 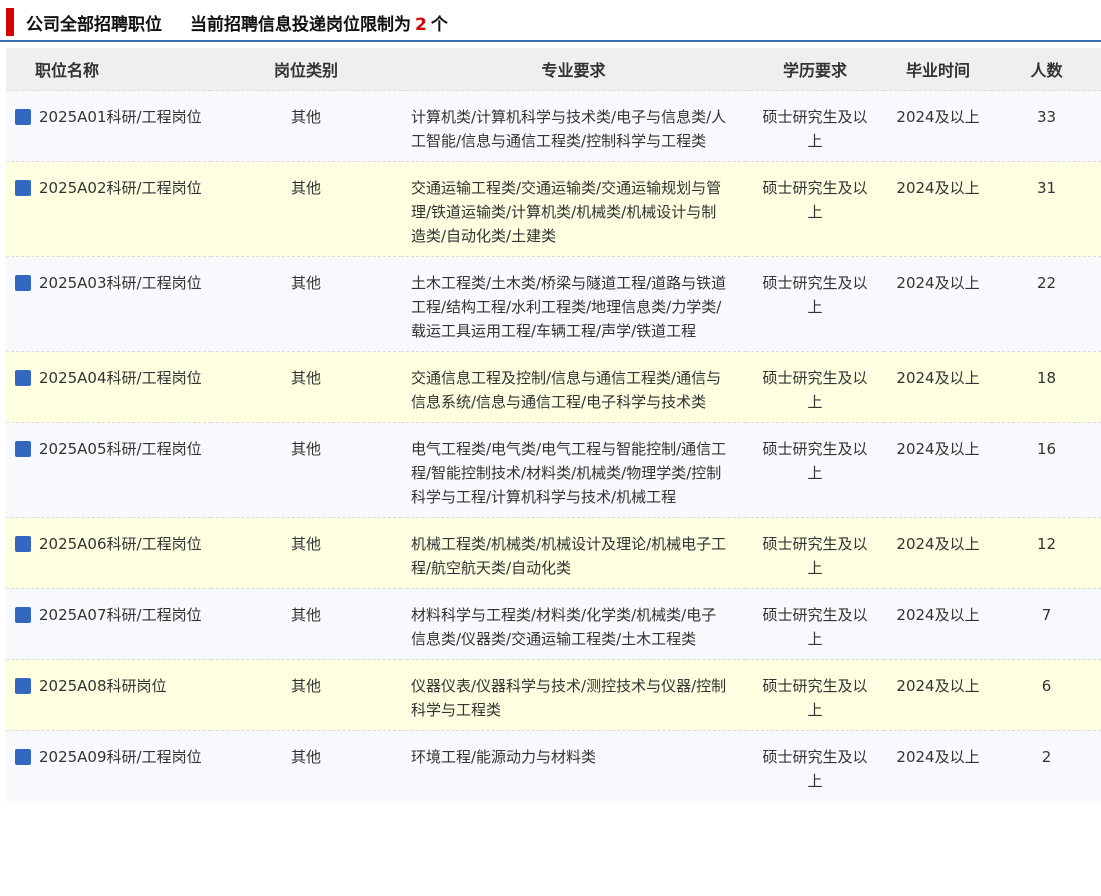 What do you see at coordinates (573, 765) in the screenshot?
I see `major-cell: 环境工程/能源动力与材料类` at bounding box center [573, 765].